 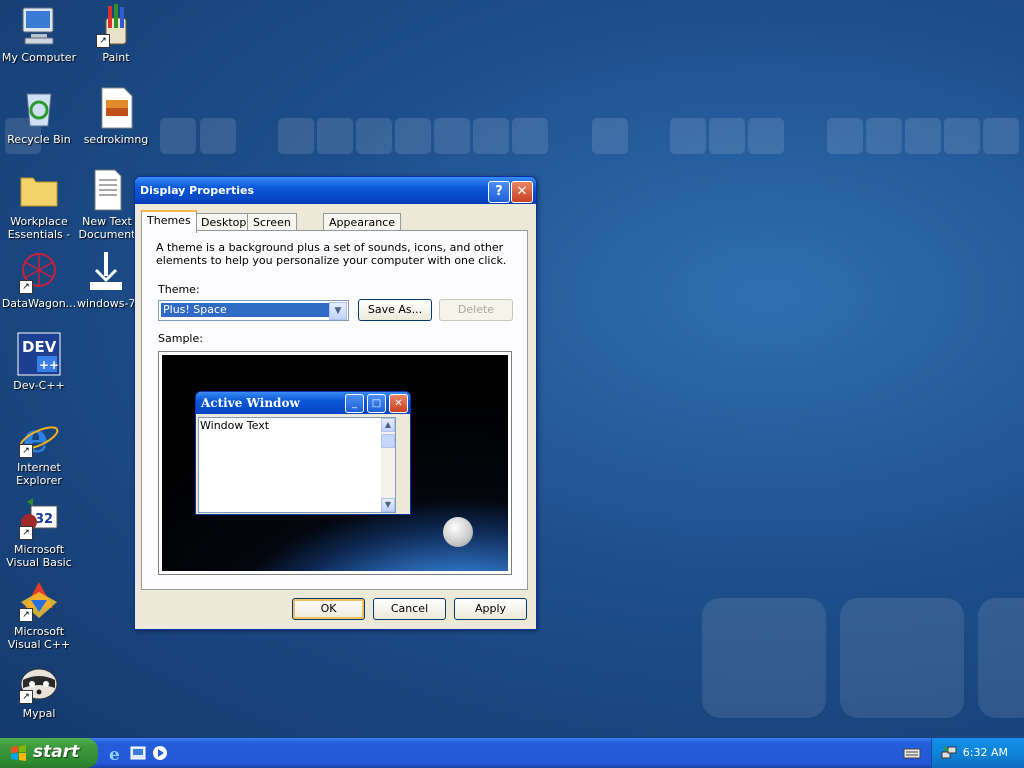 I want to click on paint-icon: ↗, so click(x=116, y=26).